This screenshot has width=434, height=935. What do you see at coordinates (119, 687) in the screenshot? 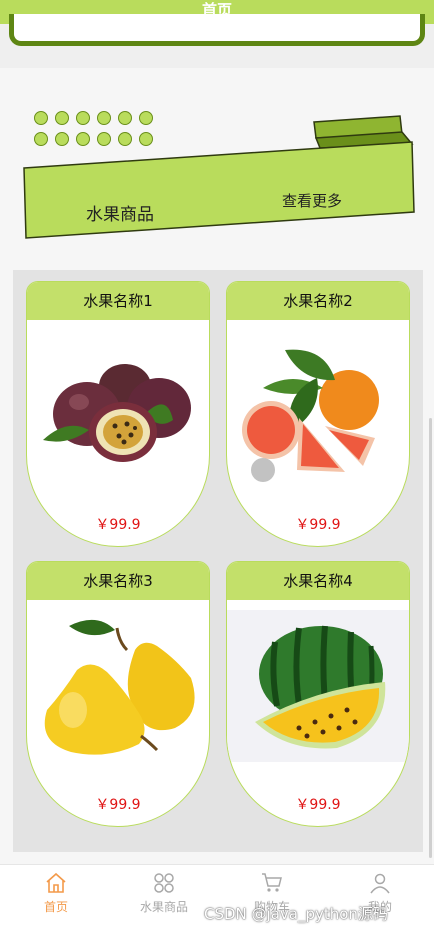
I see `pear-image` at bounding box center [119, 687].